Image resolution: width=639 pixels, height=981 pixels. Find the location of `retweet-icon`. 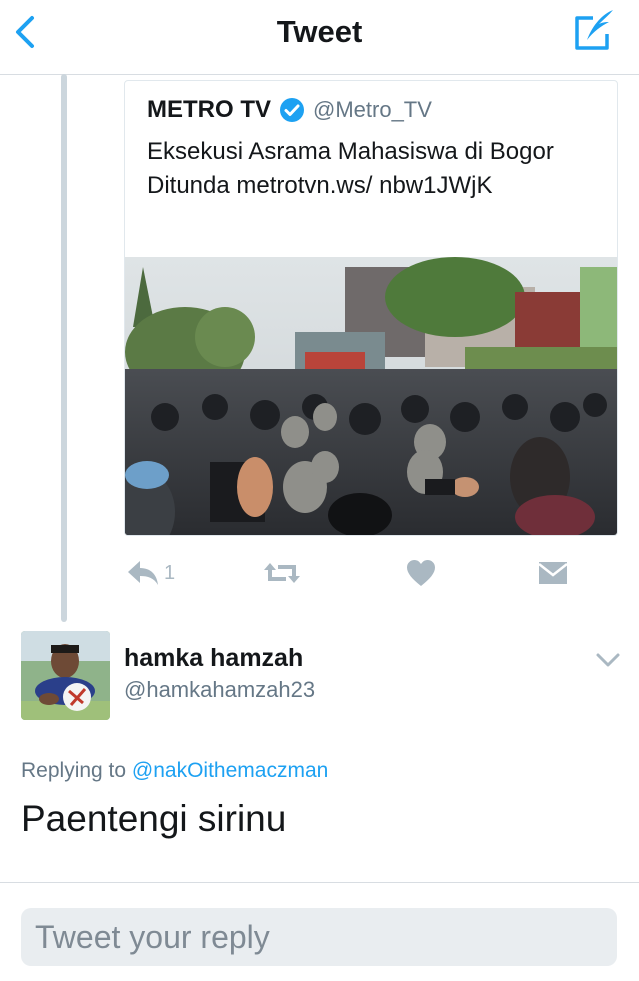

retweet-icon is located at coordinates (282, 573).